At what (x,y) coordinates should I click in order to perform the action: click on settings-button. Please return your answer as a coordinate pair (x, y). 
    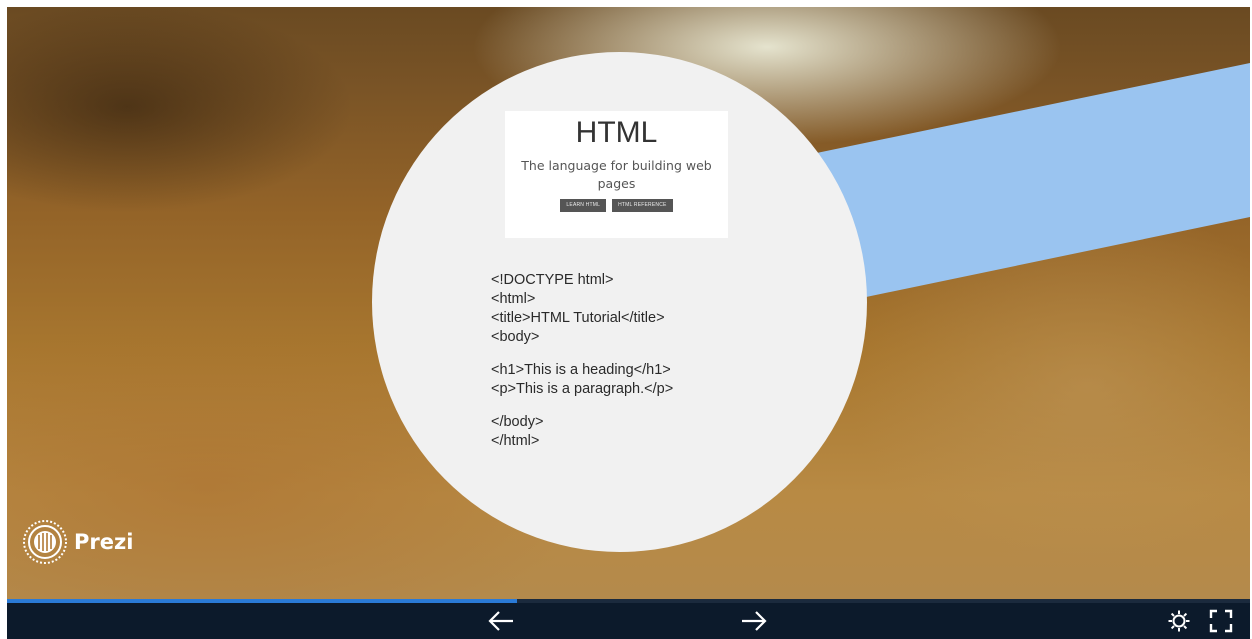
    Looking at the image, I should click on (1179, 621).